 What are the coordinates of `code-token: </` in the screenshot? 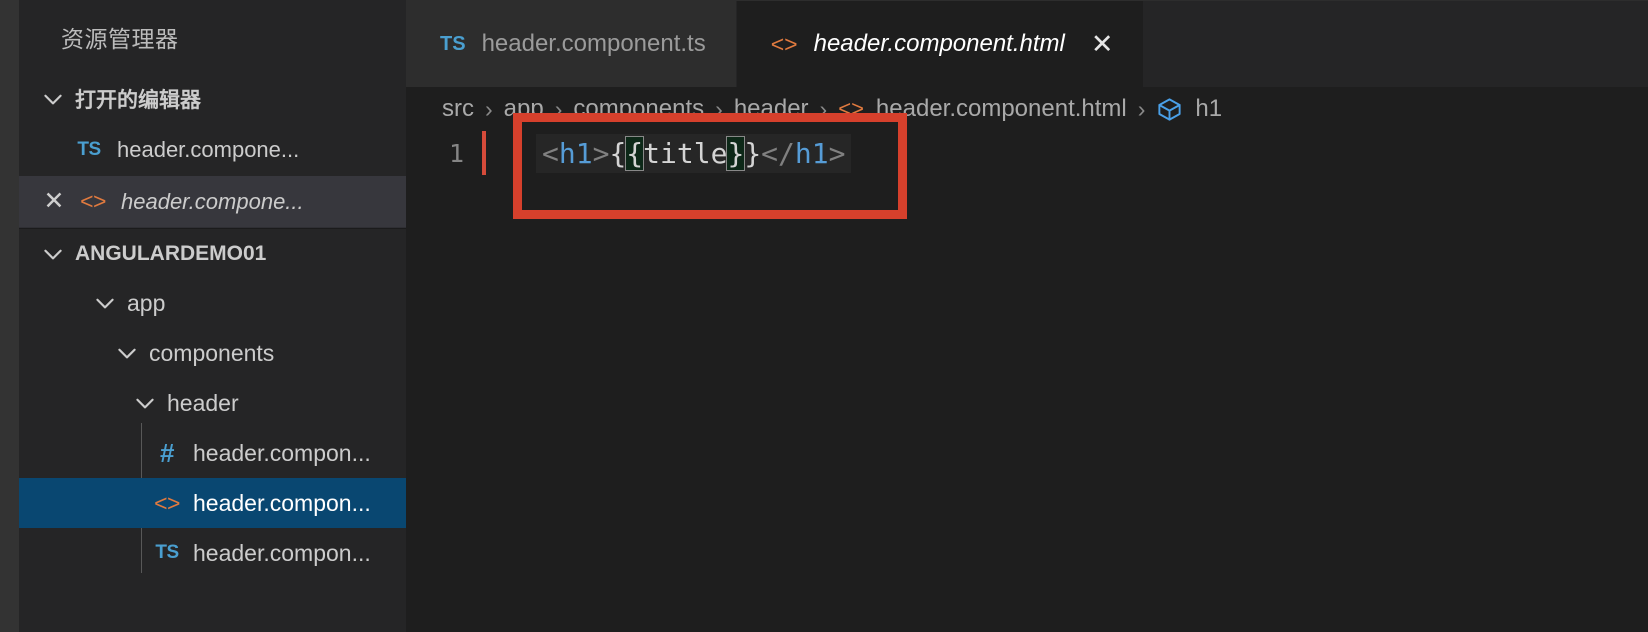 It's located at (778, 153).